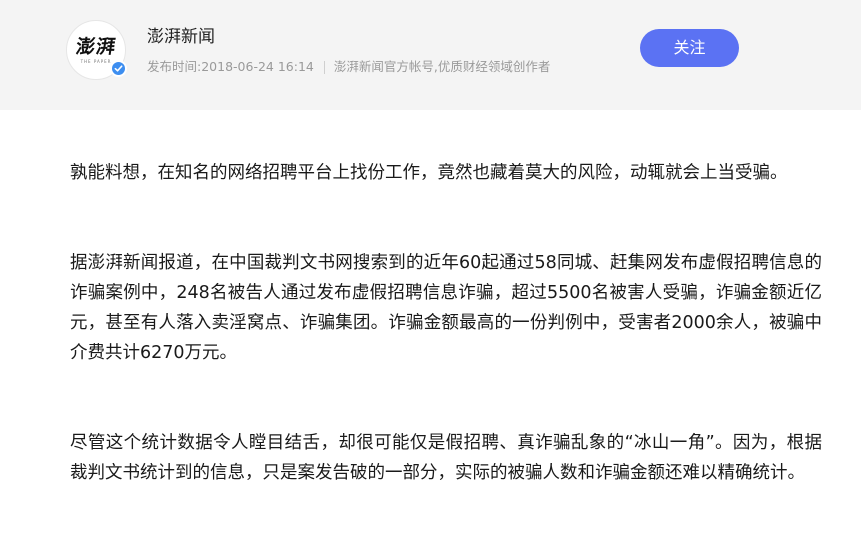 This screenshot has height=548, width=861. What do you see at coordinates (257, 66) in the screenshot?
I see `publish-time: 2018-06-24 16:14` at bounding box center [257, 66].